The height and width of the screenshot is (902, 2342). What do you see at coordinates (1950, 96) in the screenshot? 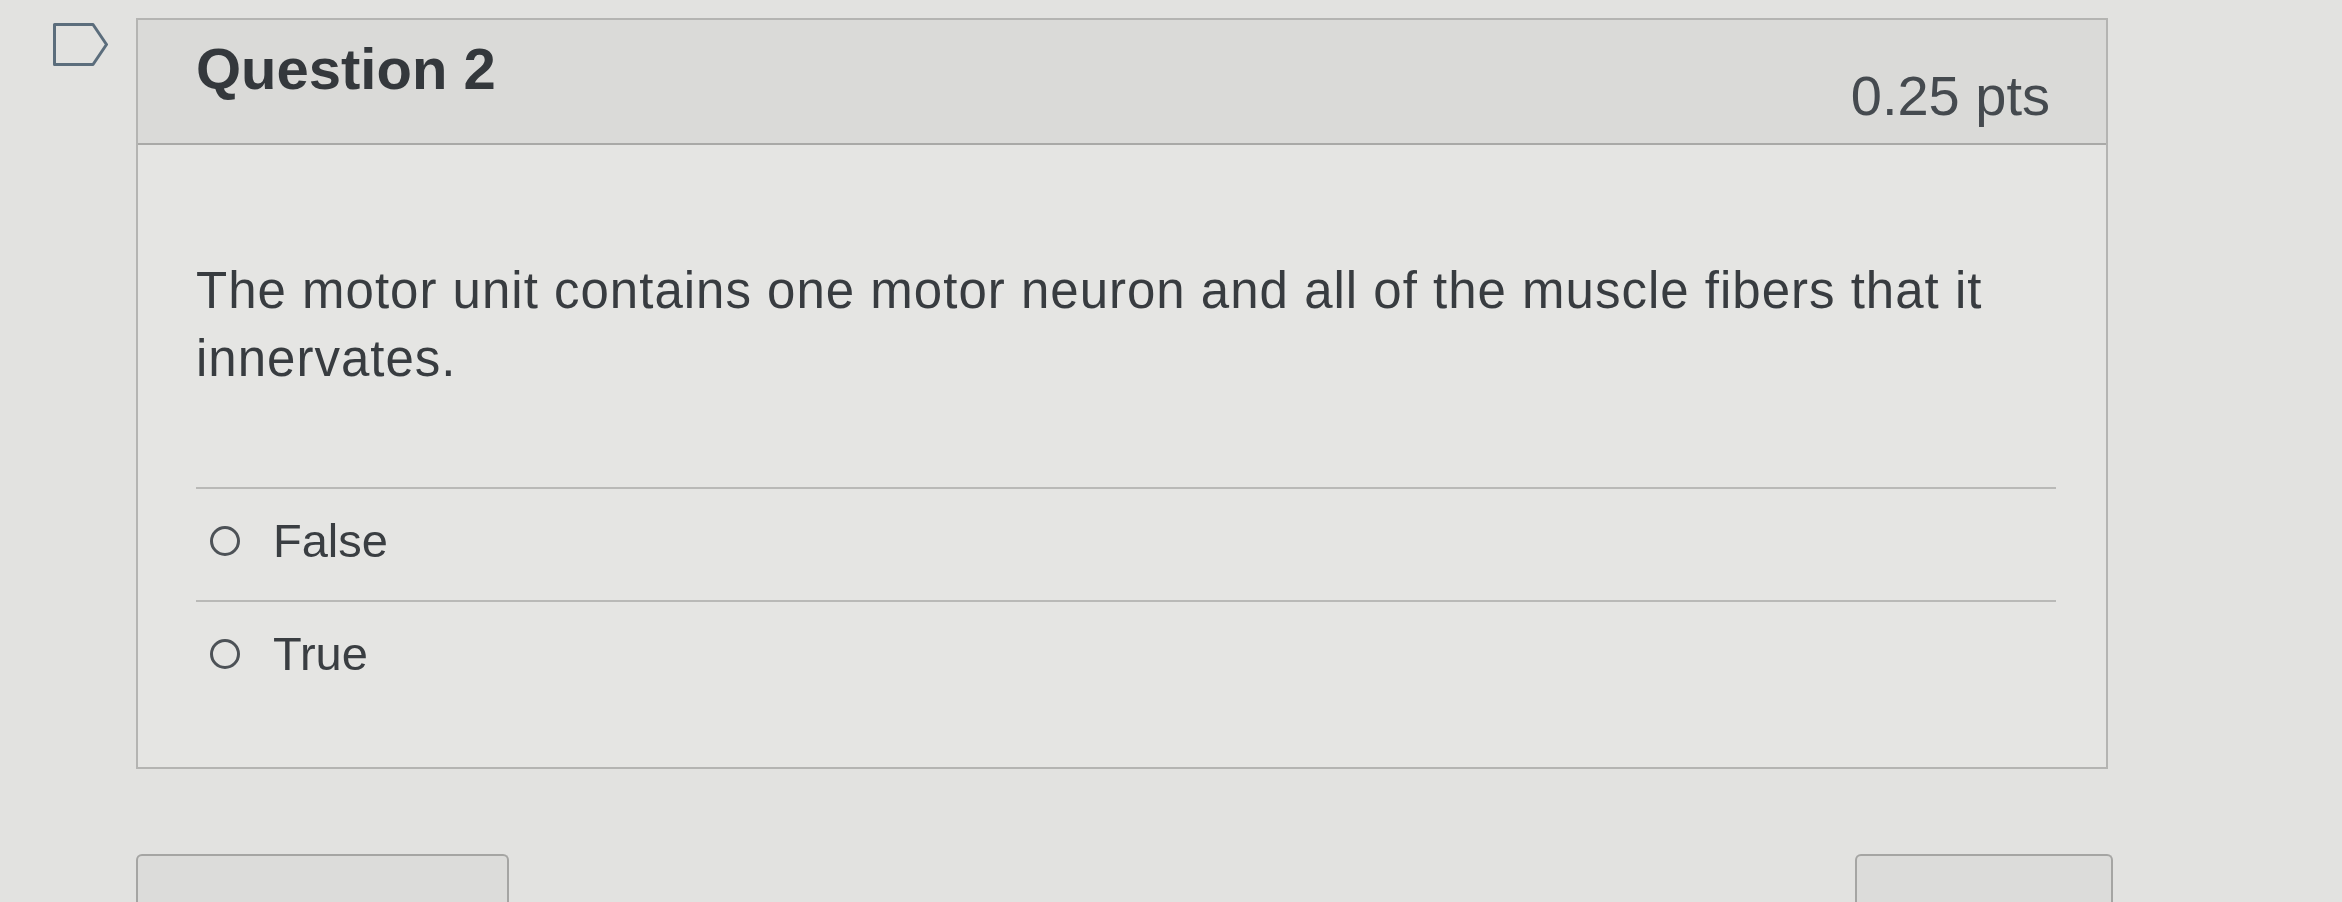
I see `points-value: 0.25 pts` at bounding box center [1950, 96].